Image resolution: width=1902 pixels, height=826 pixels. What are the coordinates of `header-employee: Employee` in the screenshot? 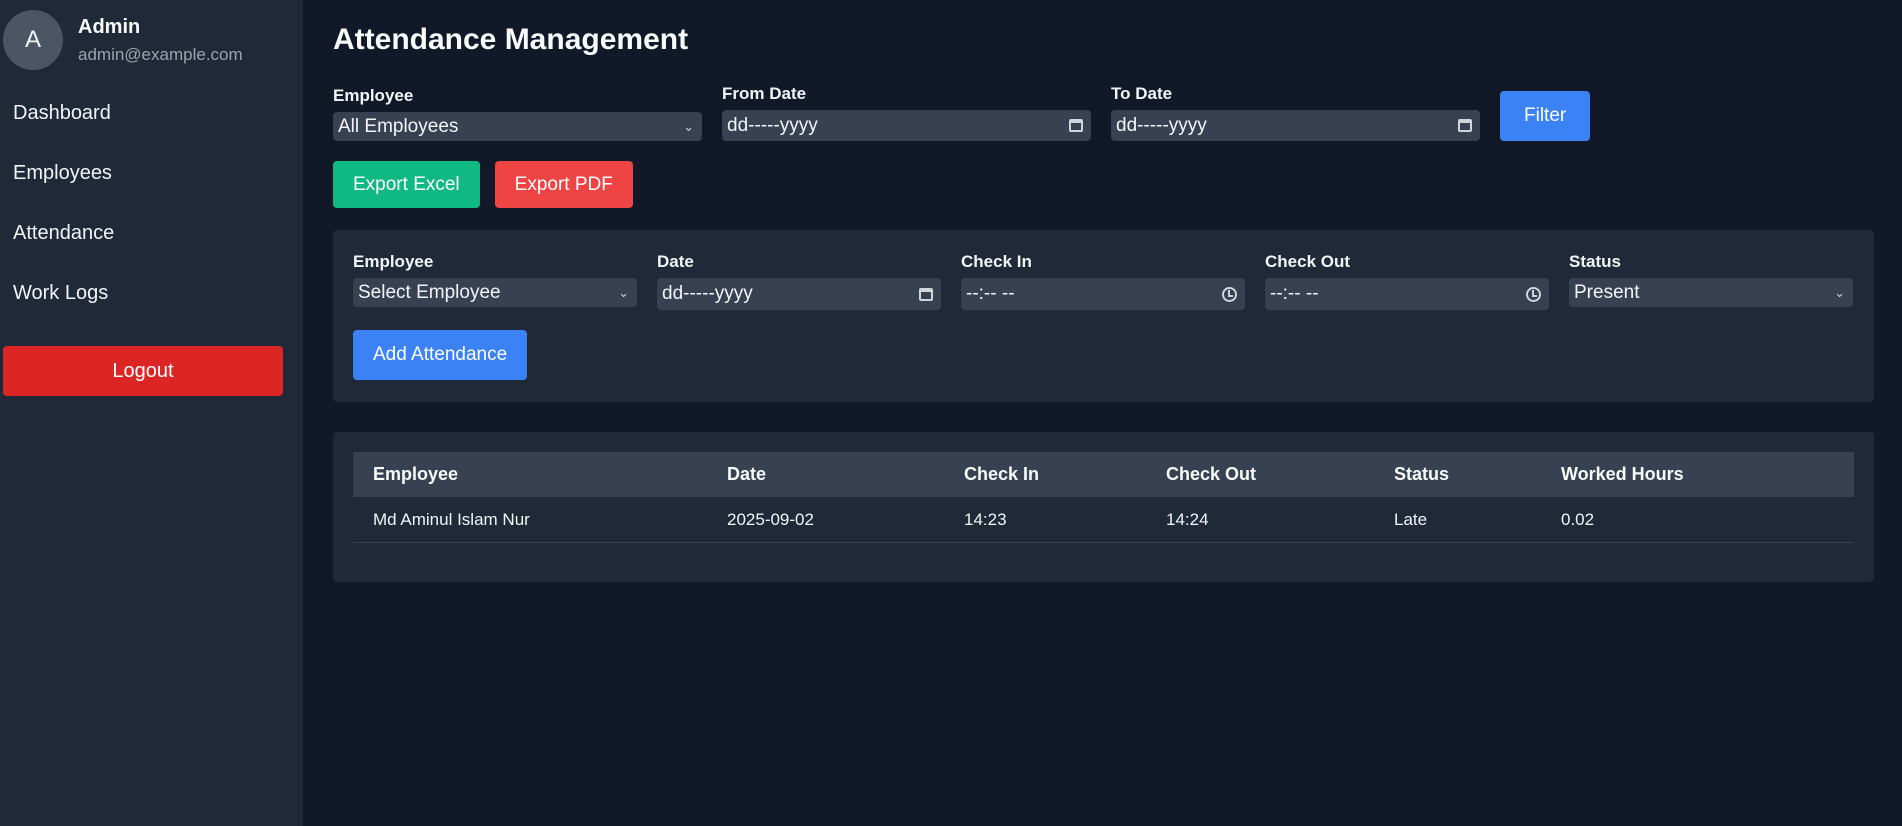 It's located at (416, 474).